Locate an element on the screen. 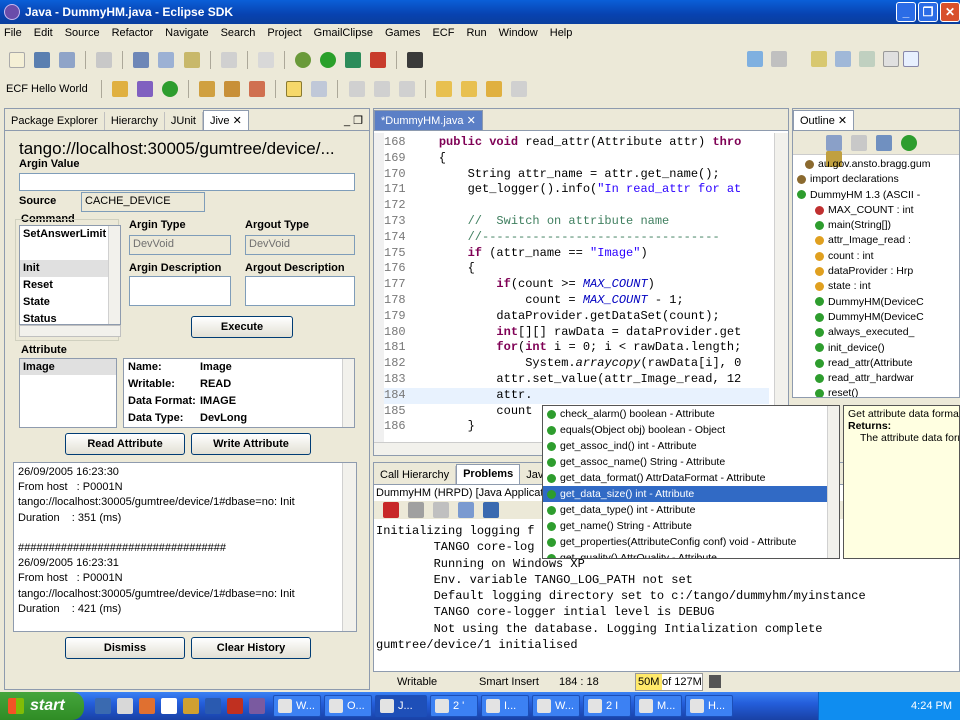  outline-item: read_attr(Attribute is located at coordinates (876, 363).